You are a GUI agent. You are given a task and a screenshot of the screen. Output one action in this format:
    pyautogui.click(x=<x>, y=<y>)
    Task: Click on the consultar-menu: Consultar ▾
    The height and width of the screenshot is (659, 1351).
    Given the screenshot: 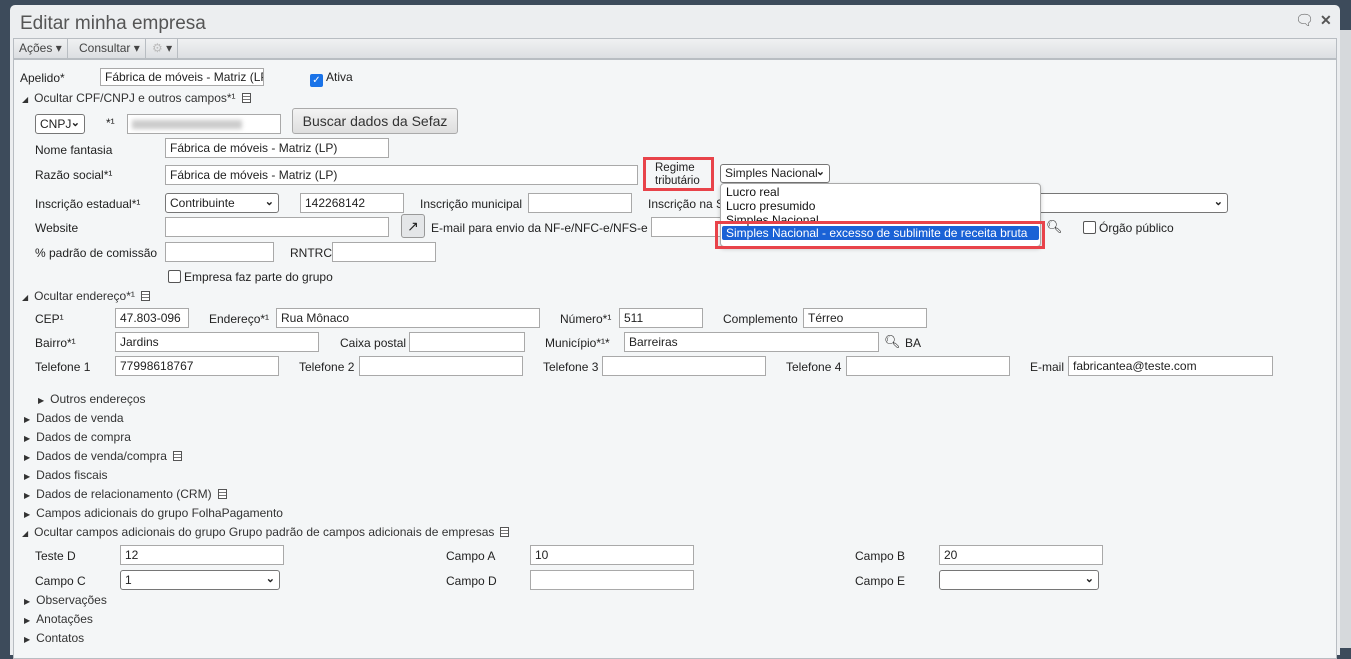 What is the action you would take?
    pyautogui.click(x=110, y=48)
    